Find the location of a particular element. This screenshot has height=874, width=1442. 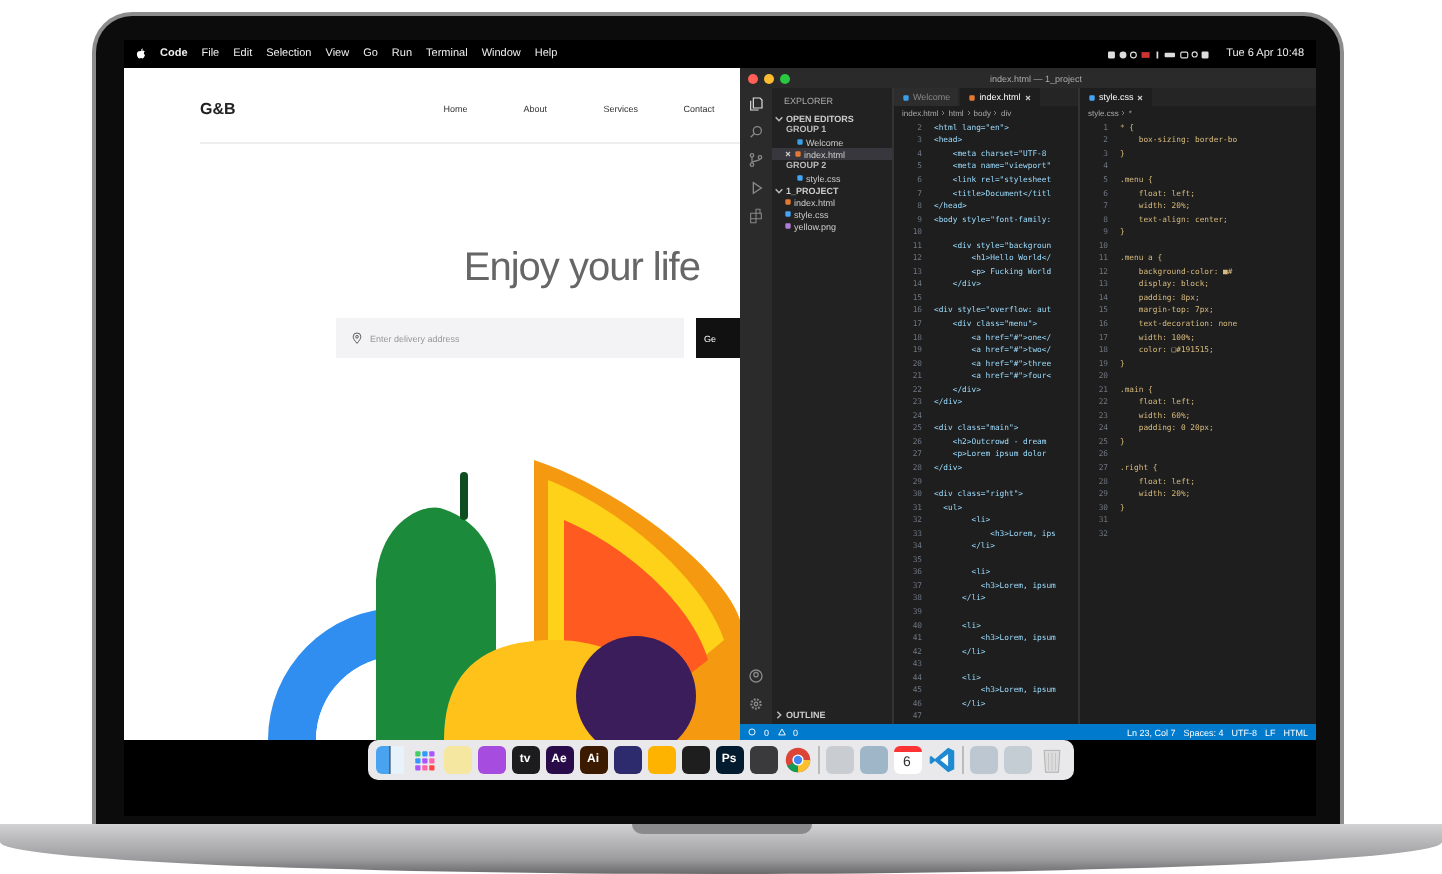

minimize-window-button is located at coordinates (769, 78).